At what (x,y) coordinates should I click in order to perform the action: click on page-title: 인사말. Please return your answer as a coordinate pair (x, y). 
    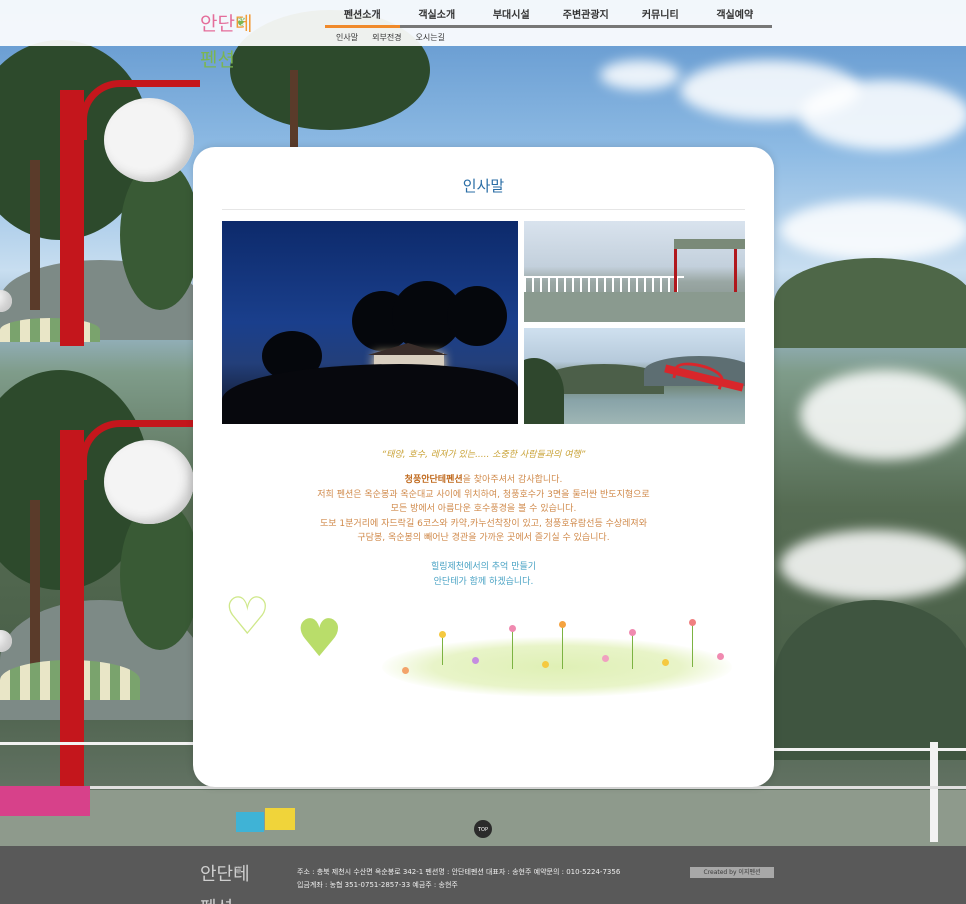
    Looking at the image, I should click on (483, 186).